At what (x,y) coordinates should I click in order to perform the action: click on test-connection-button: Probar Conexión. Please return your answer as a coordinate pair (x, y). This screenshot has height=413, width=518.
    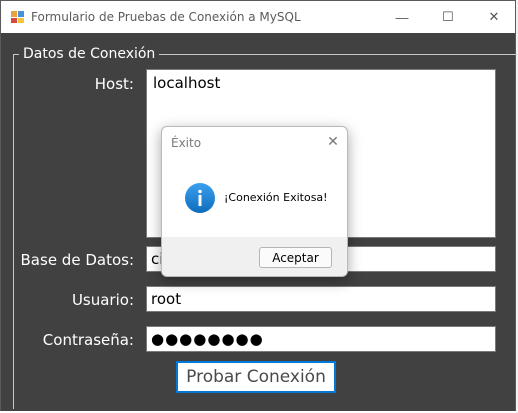
    Looking at the image, I should click on (256, 377).